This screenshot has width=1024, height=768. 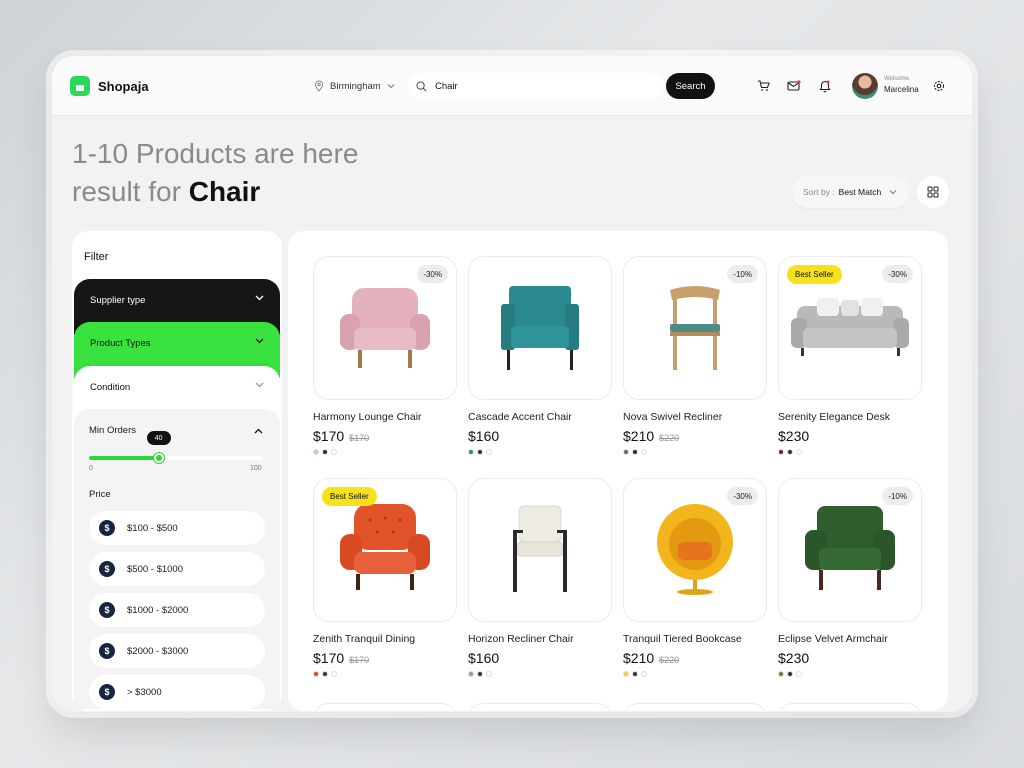 I want to click on price-option: $ $100 - $500, so click(x=177, y=528).